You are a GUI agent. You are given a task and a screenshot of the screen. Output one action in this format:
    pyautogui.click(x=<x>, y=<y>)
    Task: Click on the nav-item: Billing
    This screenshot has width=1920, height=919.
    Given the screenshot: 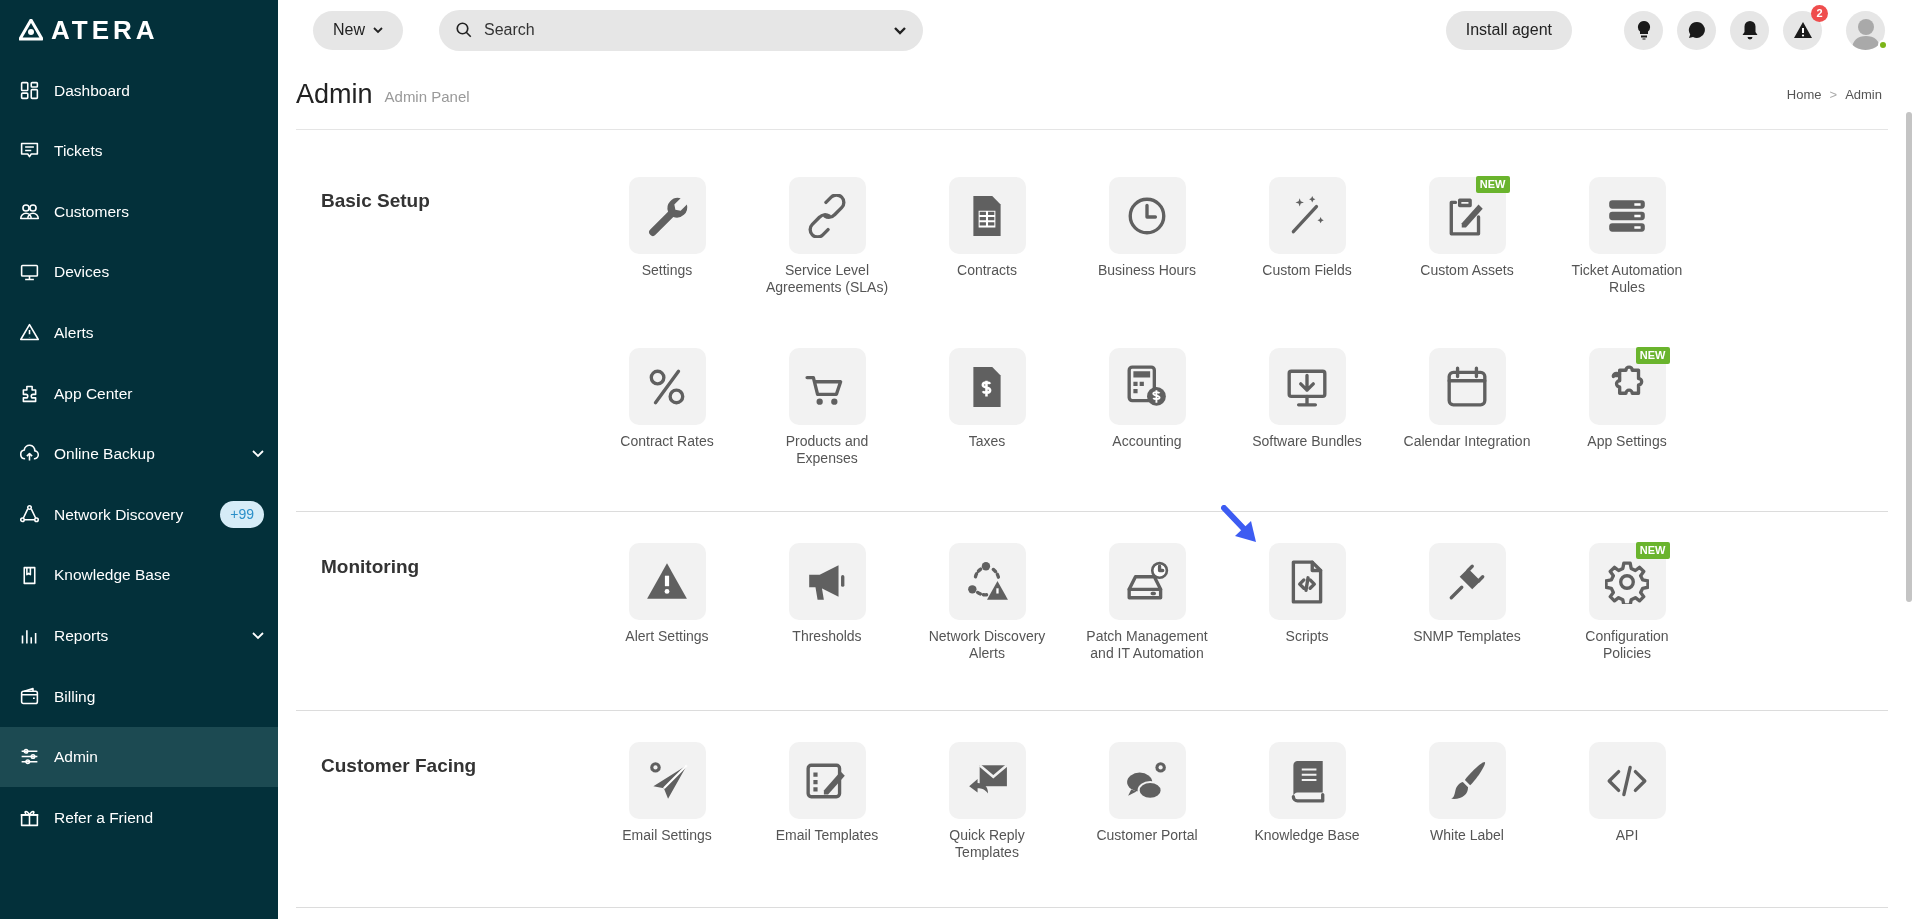 What is the action you would take?
    pyautogui.click(x=139, y=696)
    